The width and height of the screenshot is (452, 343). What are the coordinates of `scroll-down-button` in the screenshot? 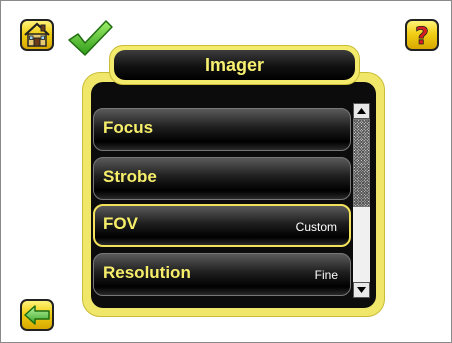 It's located at (361, 290).